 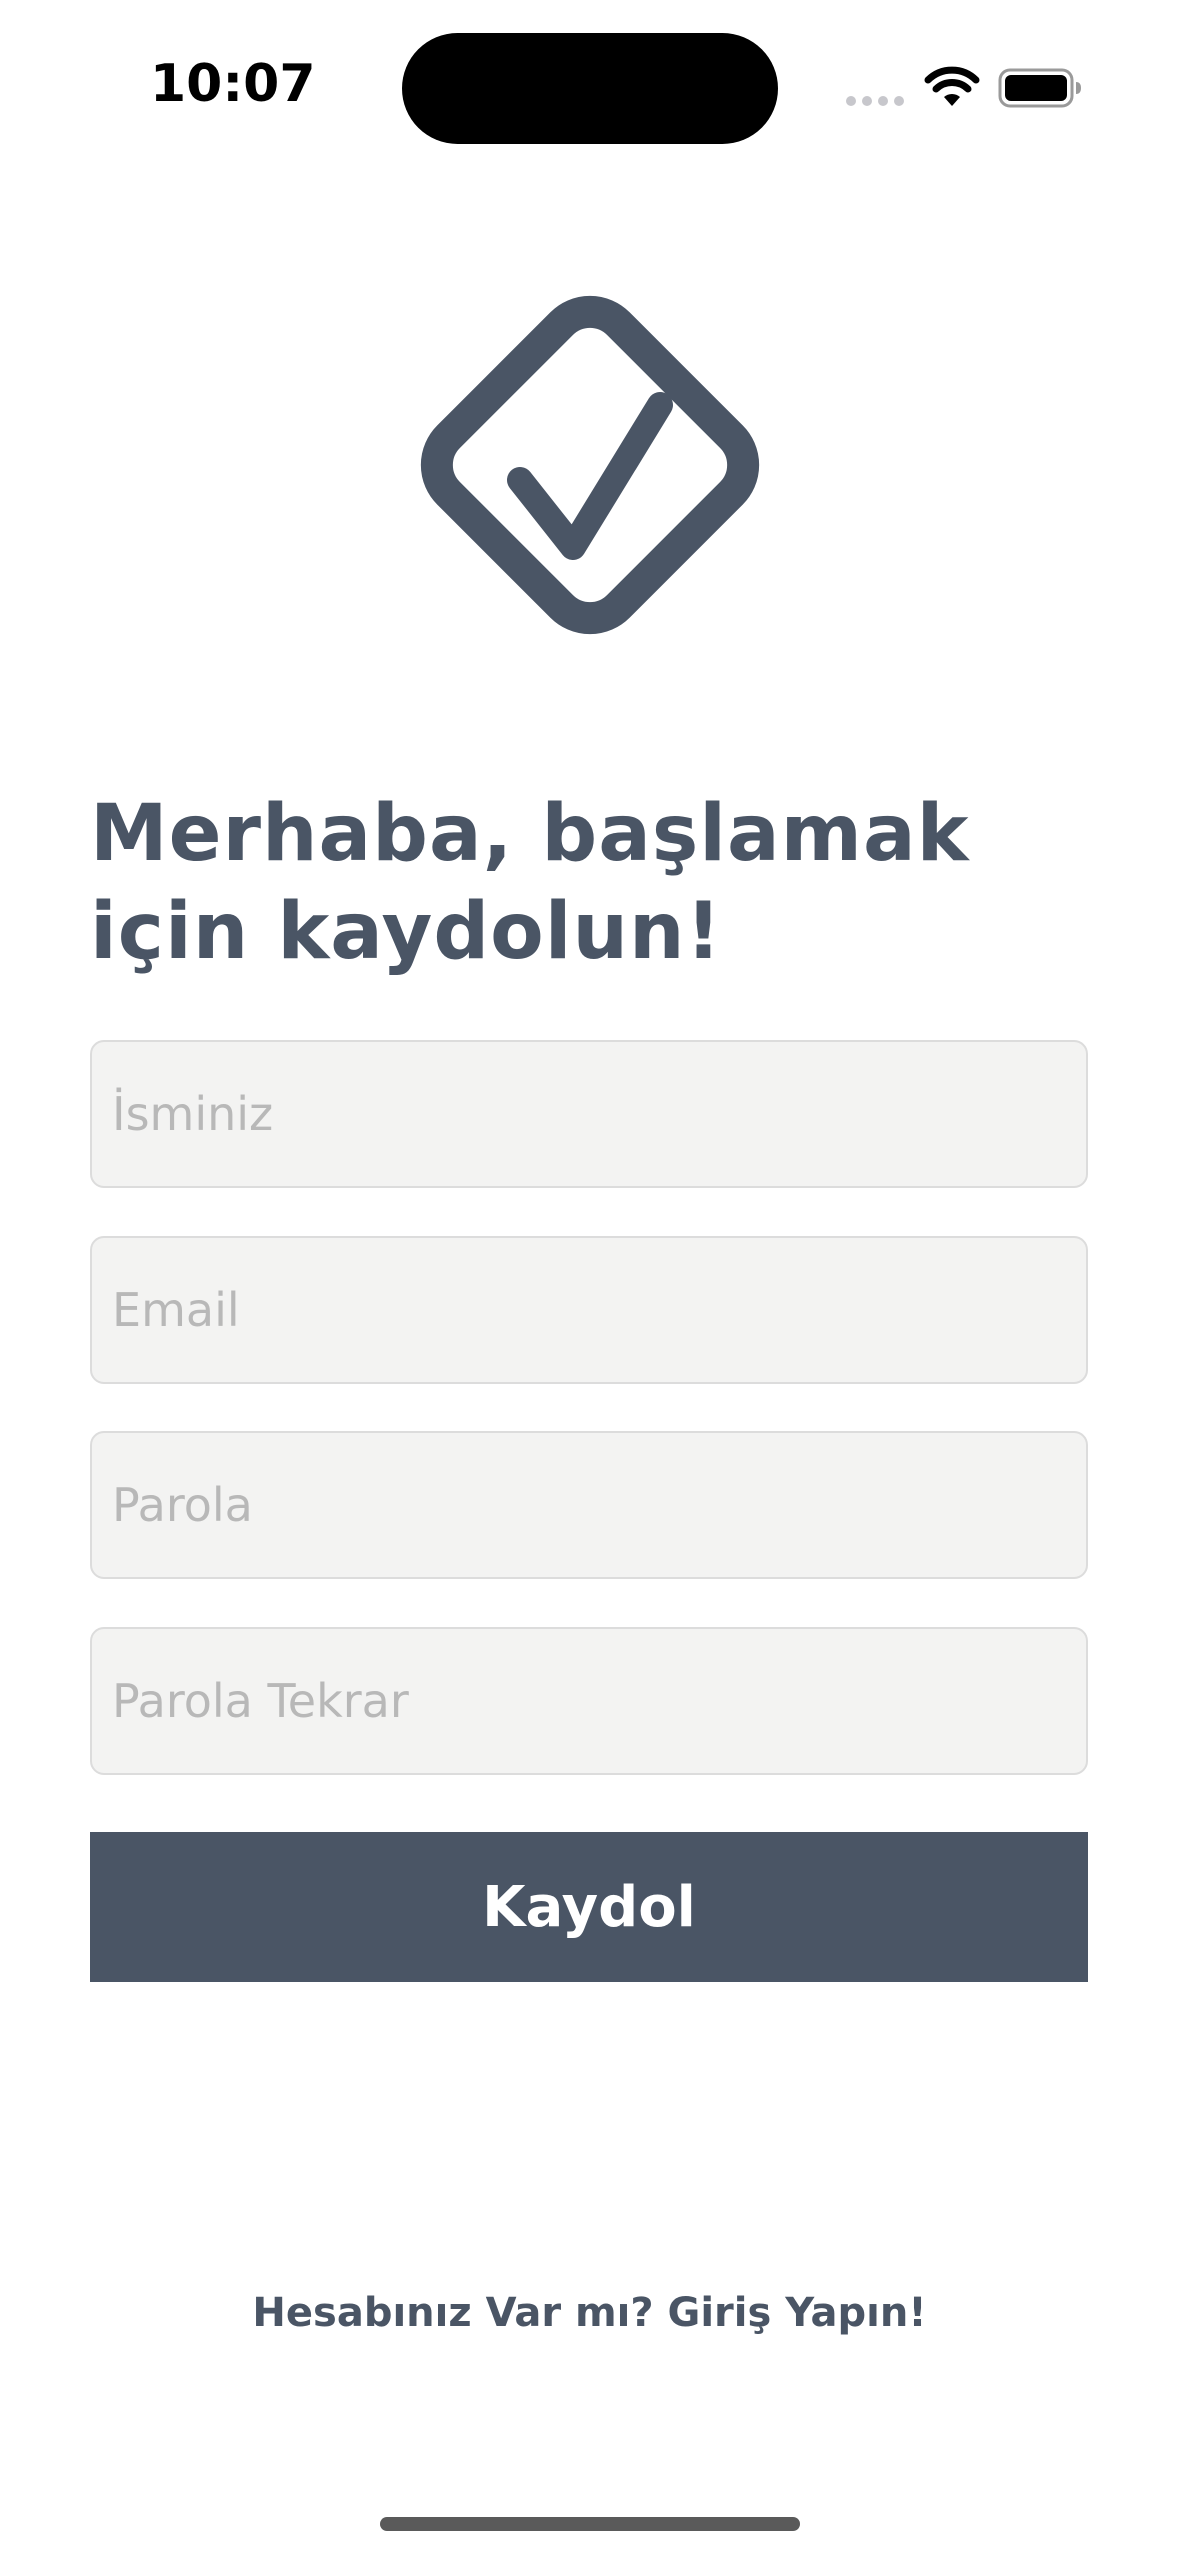 What do you see at coordinates (952, 86) in the screenshot?
I see `wifi-icon` at bounding box center [952, 86].